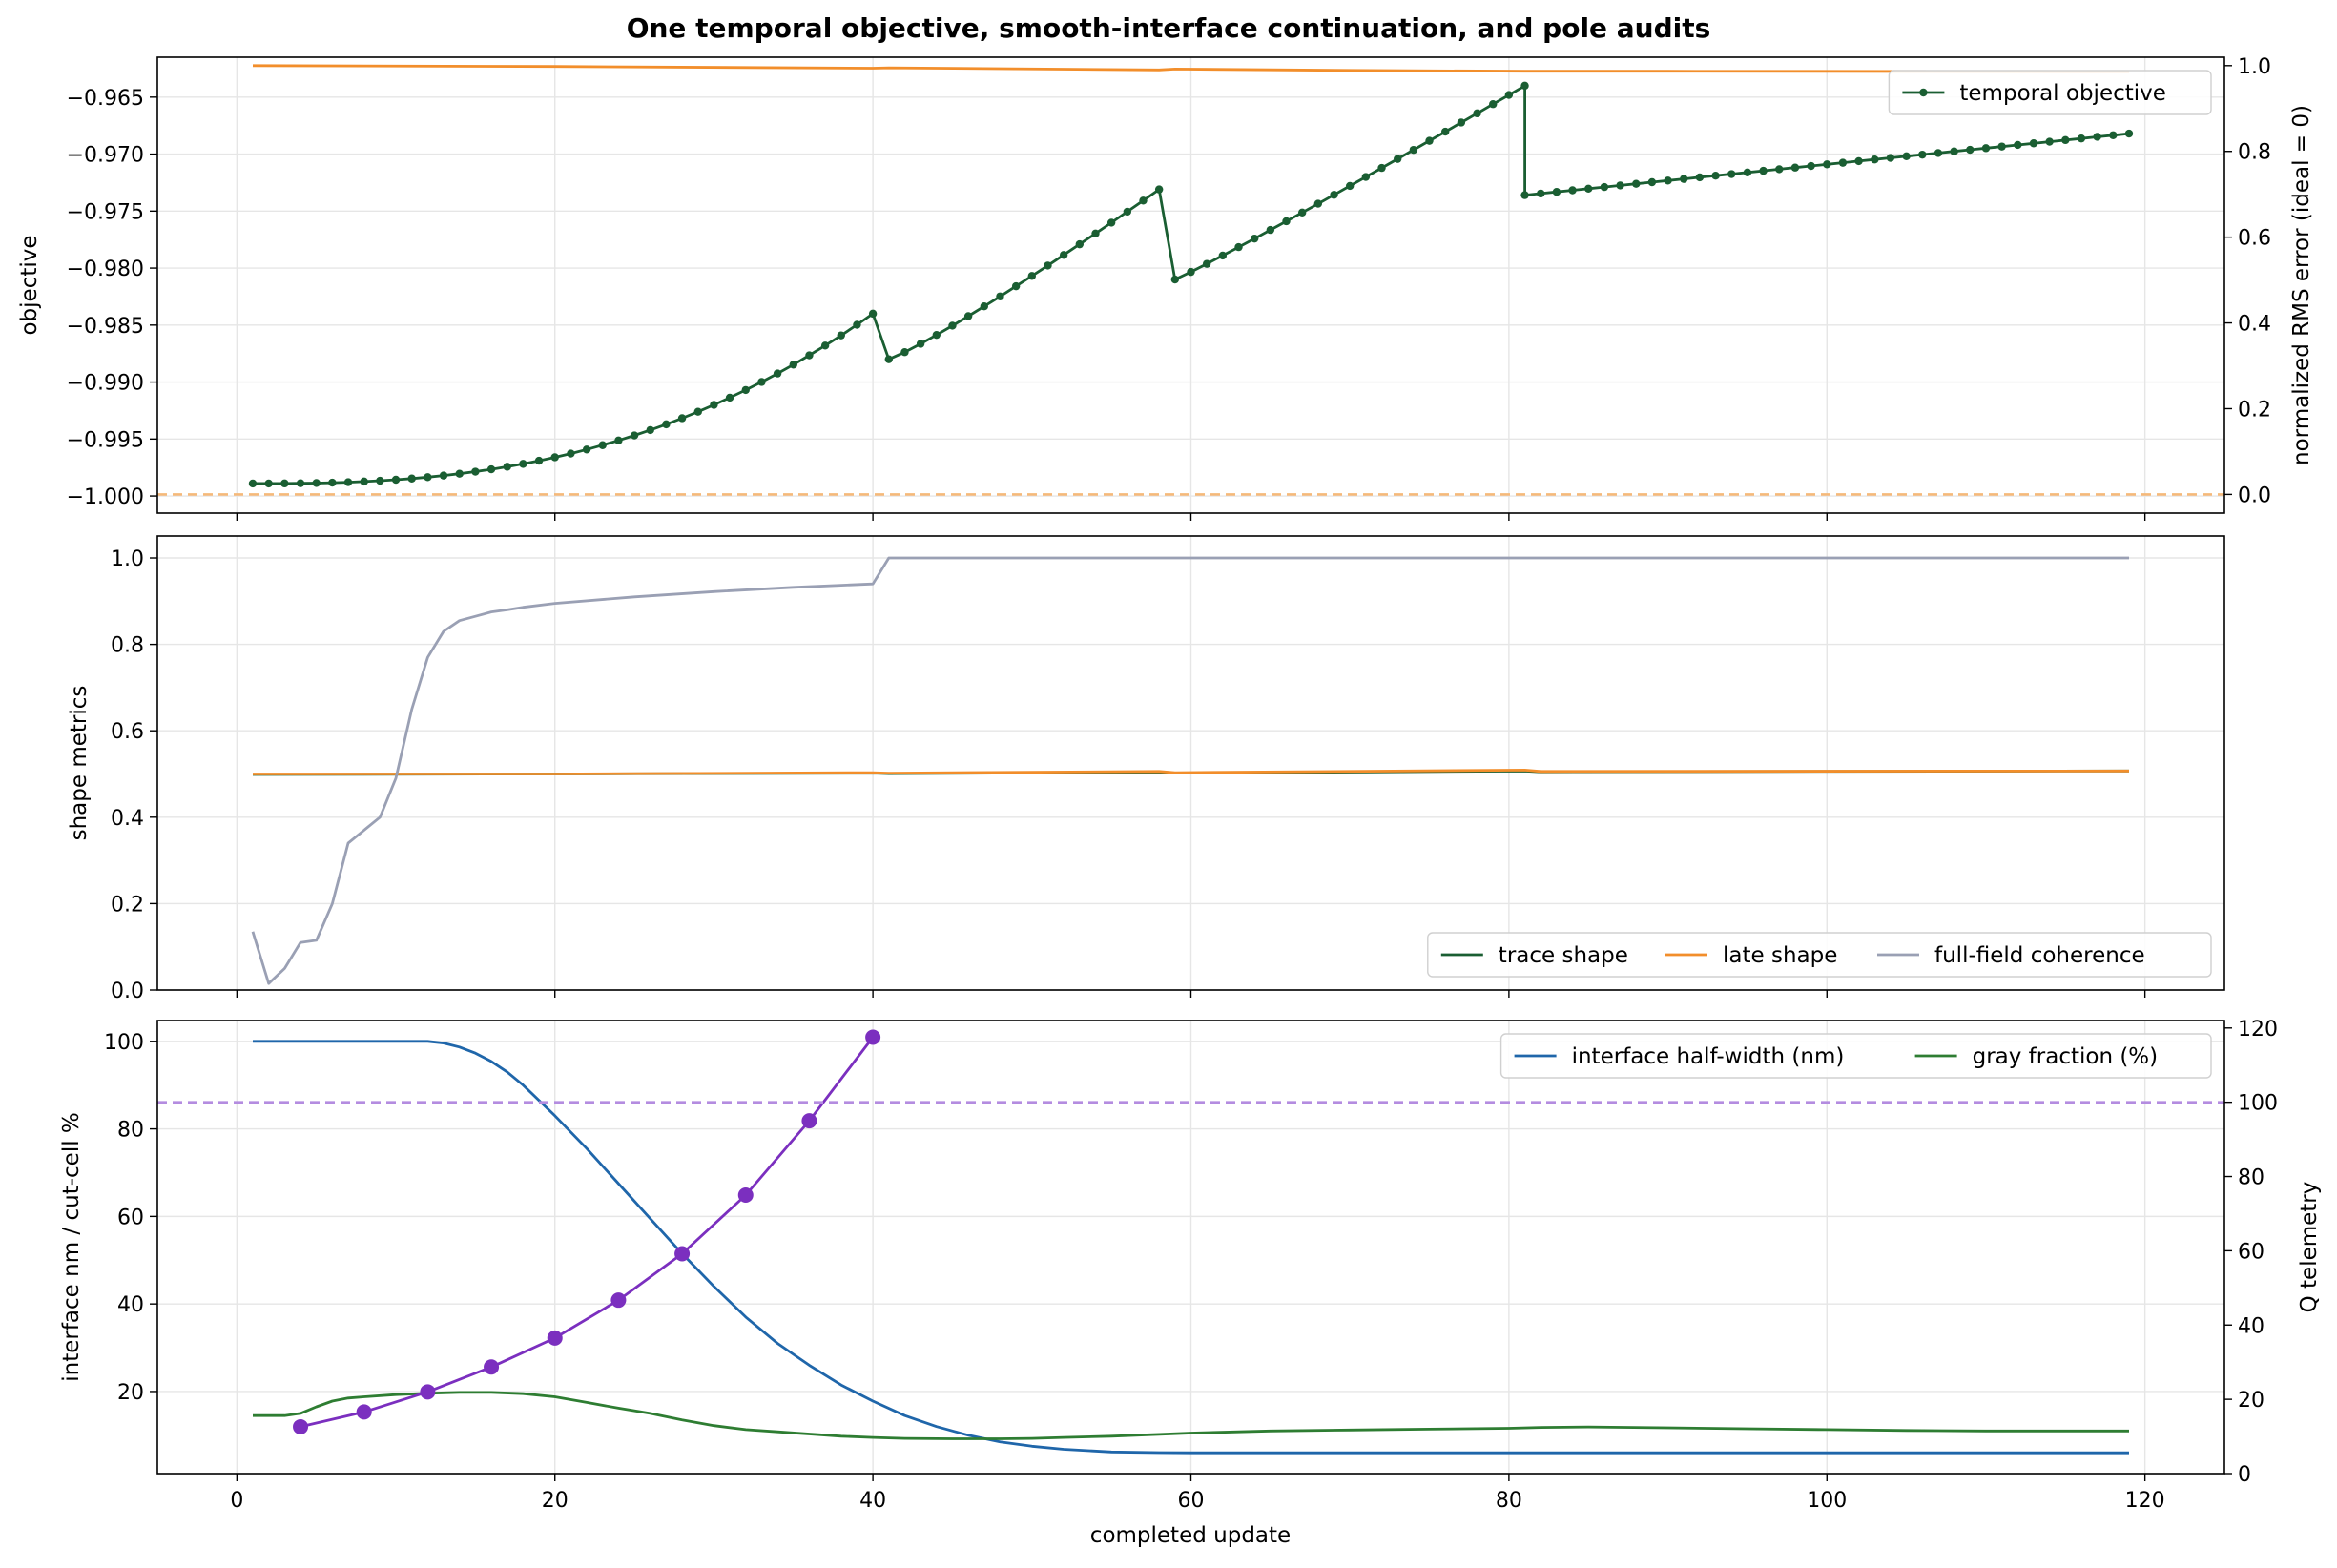 Image resolution: width=2337 pixels, height=1568 pixels. Describe the element at coordinates (127, 992) in the screenshot. I see `middle-y-tick-label: 0.0` at that location.